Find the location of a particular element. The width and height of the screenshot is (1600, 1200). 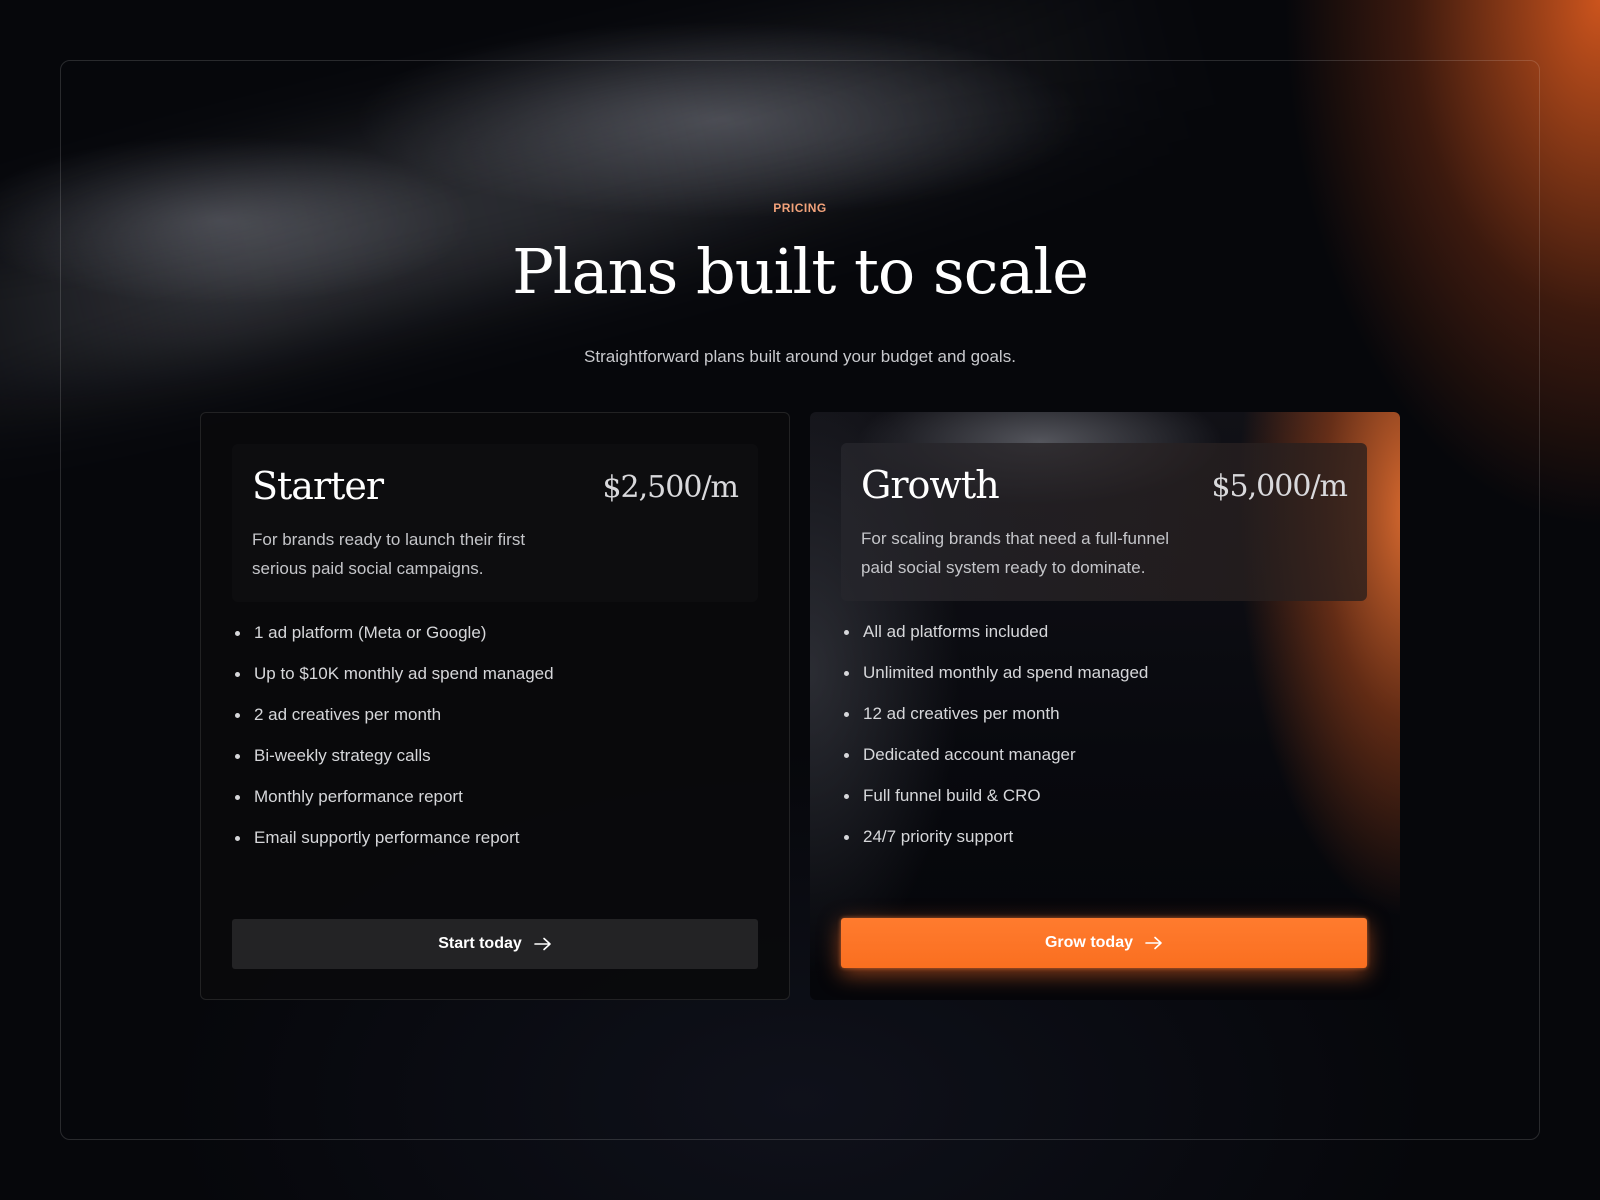

plan-price: $2,500/m is located at coordinates (670, 487).